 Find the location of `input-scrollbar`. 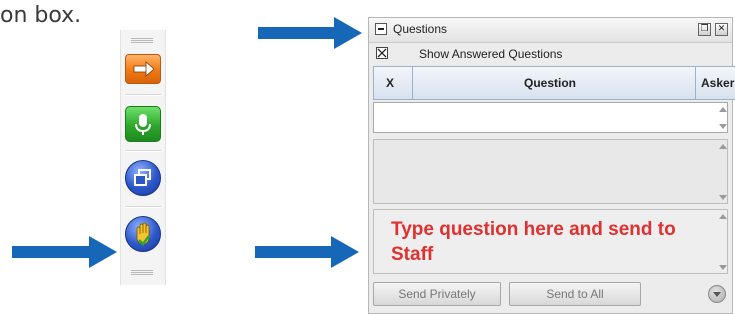

input-scrollbar is located at coordinates (723, 242).